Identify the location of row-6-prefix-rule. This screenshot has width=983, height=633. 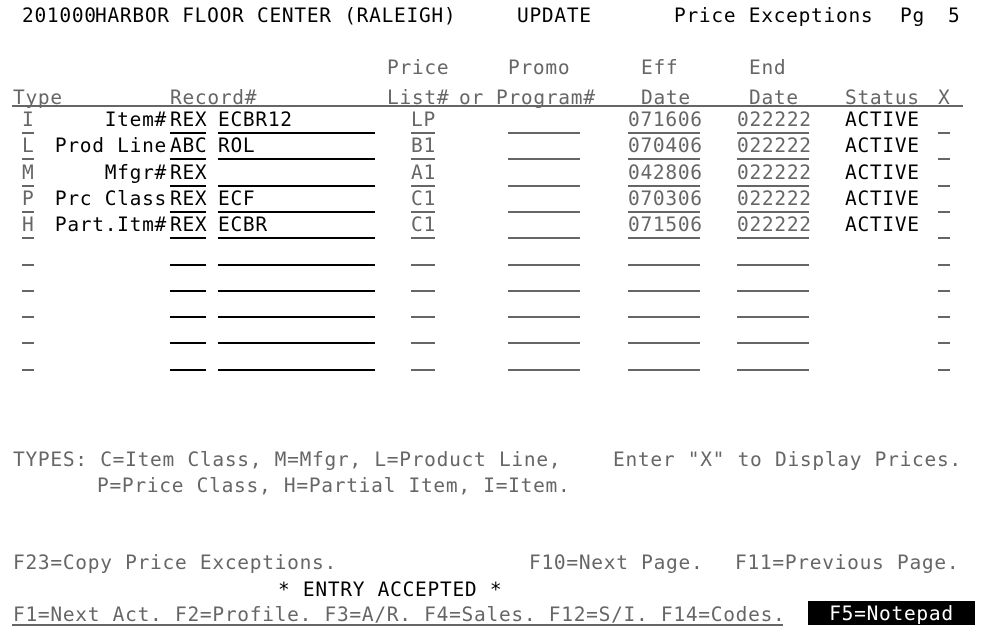
(188, 290).